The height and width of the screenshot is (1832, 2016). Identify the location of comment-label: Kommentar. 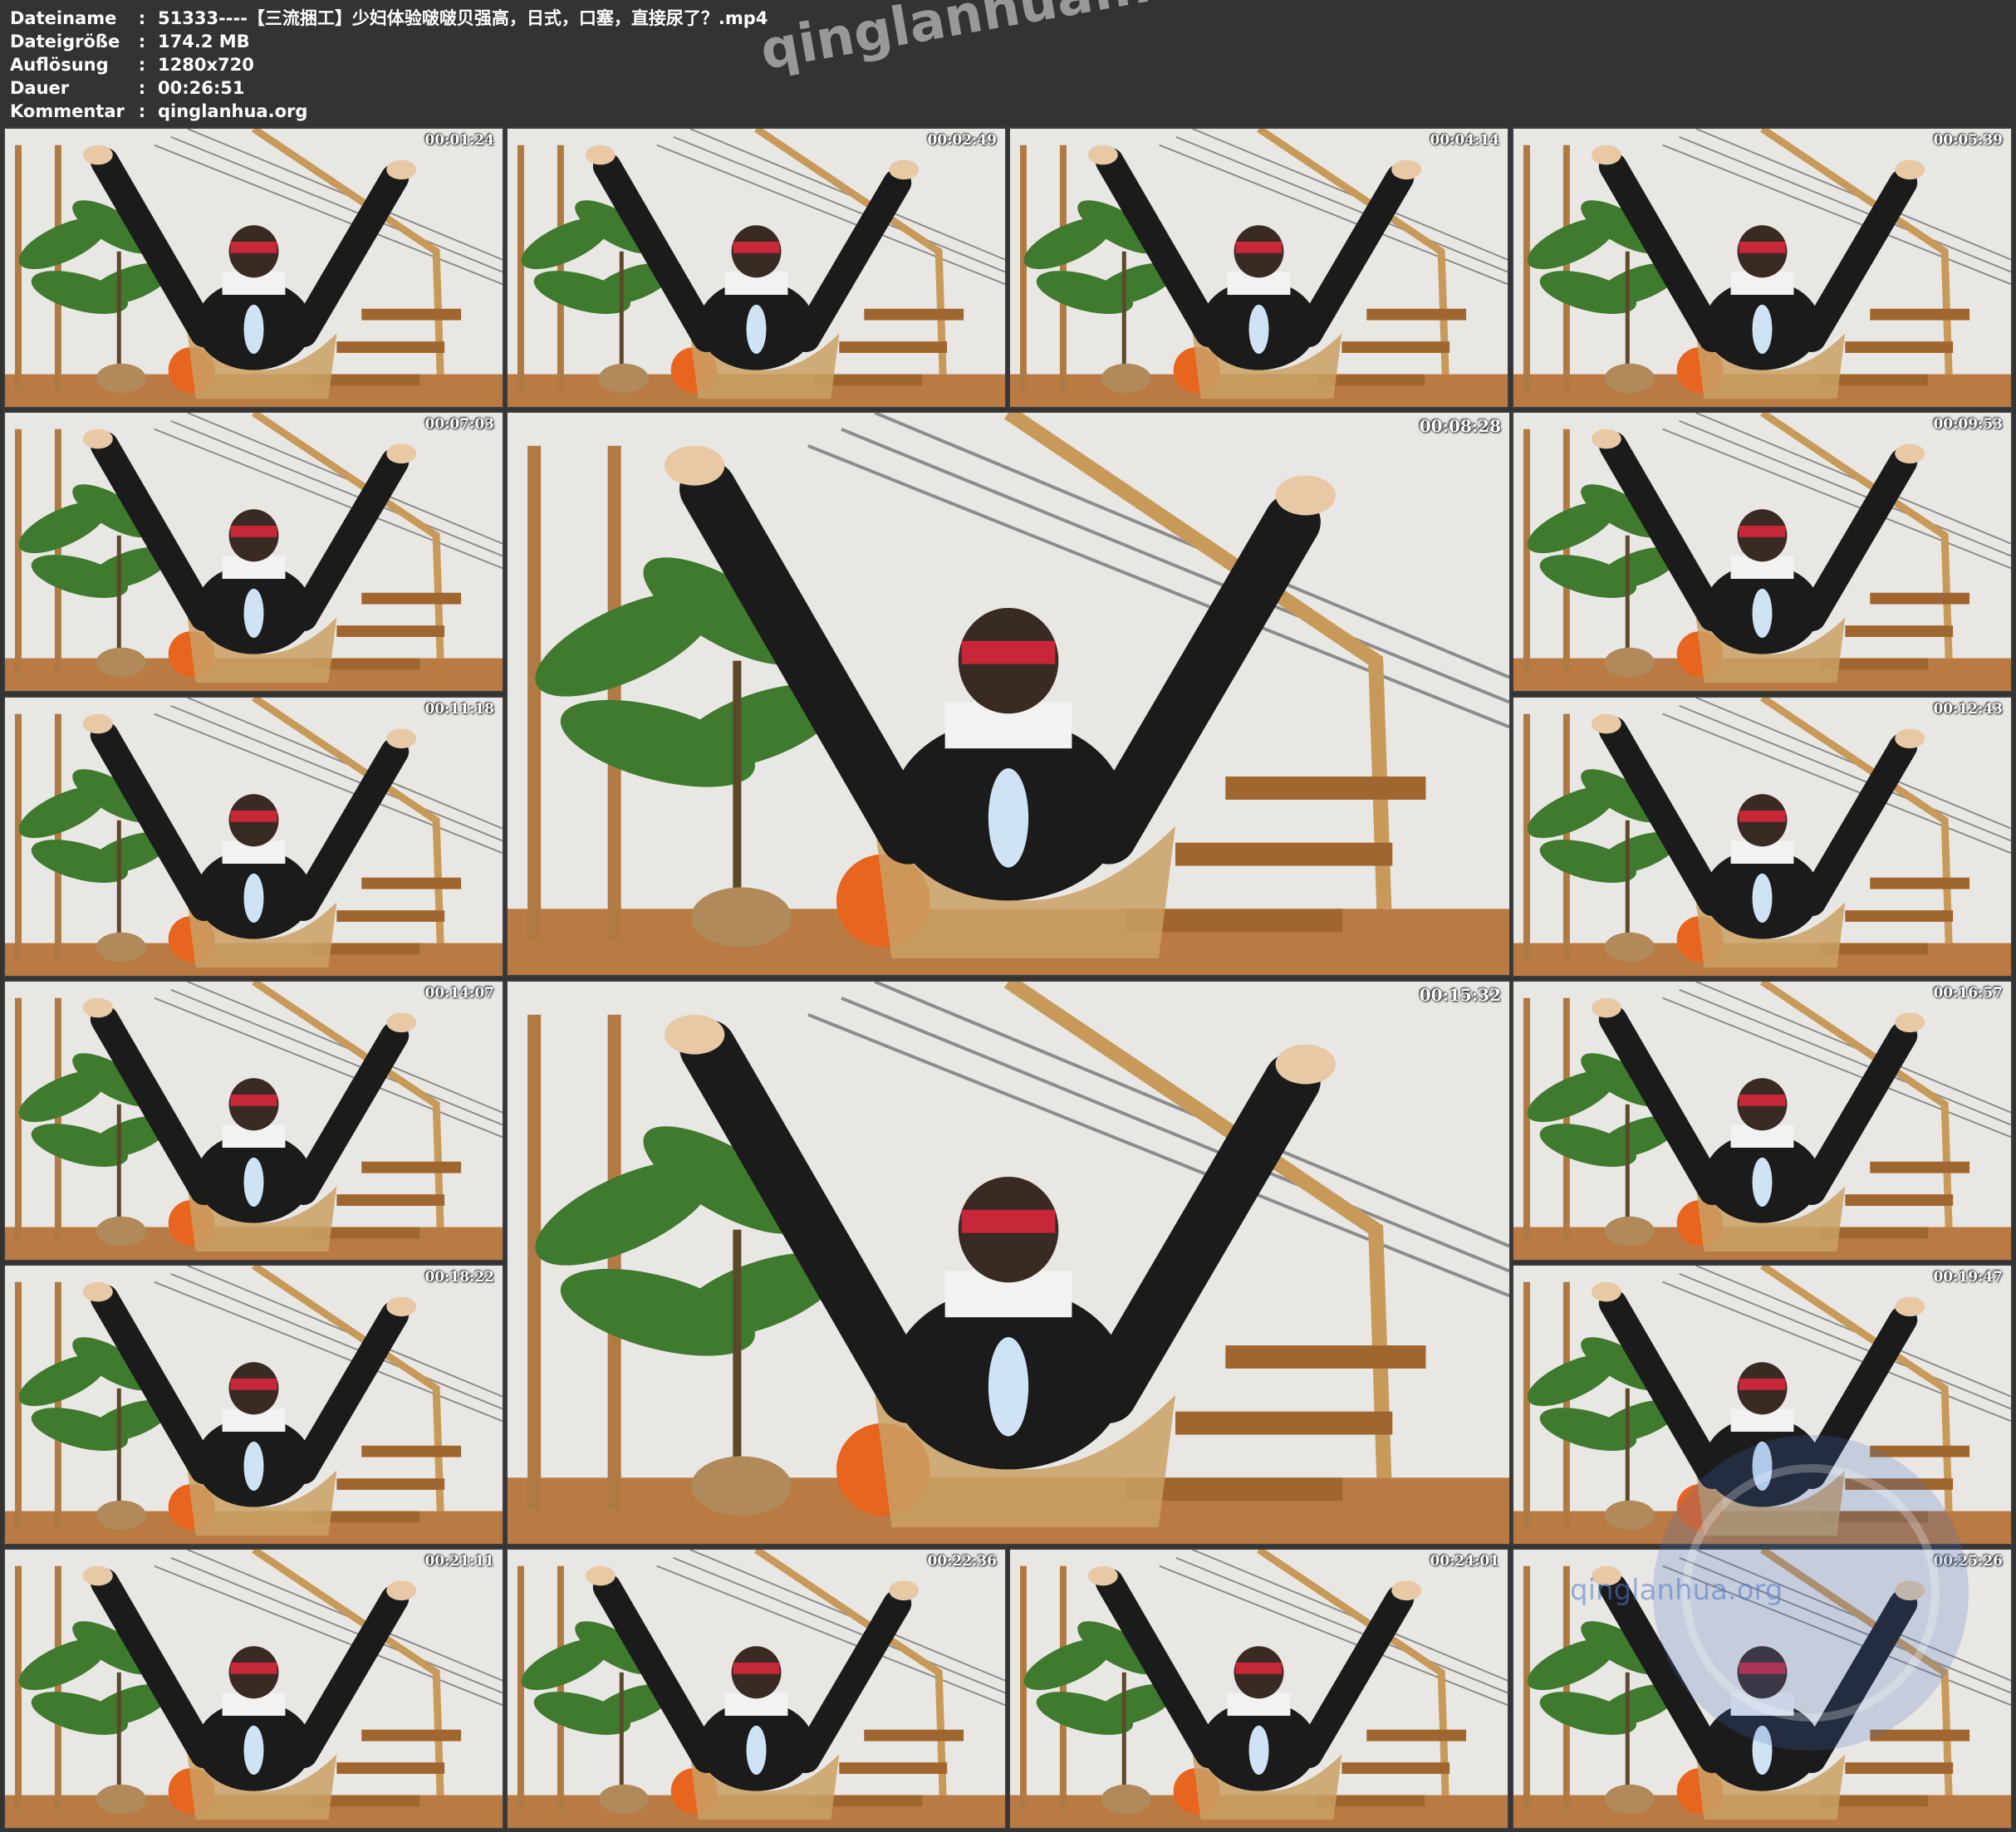
(67, 111).